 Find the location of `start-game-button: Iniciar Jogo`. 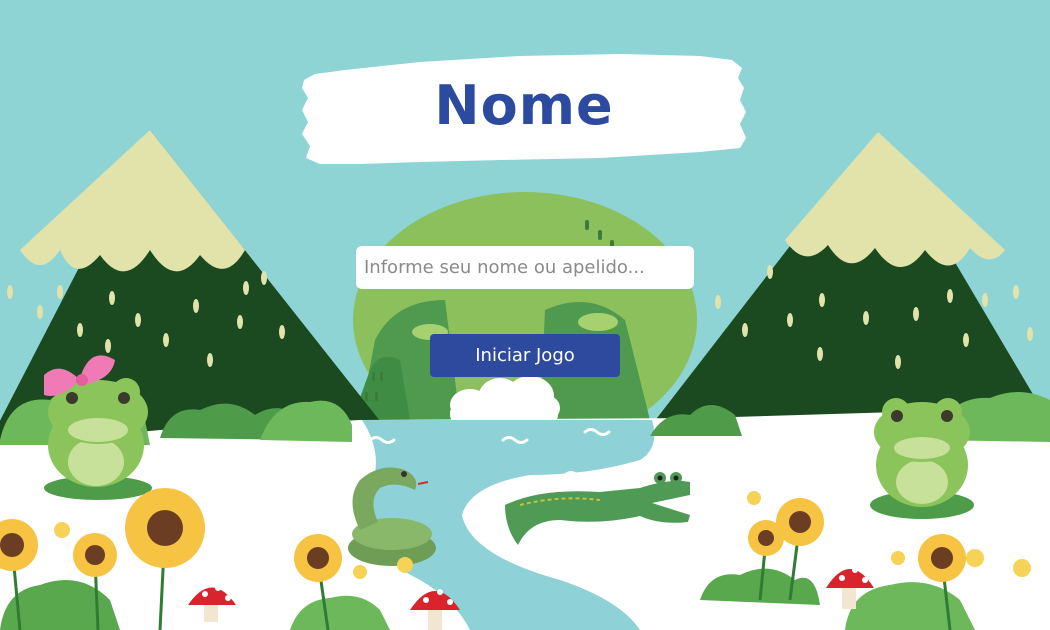

start-game-button: Iniciar Jogo is located at coordinates (525, 355).